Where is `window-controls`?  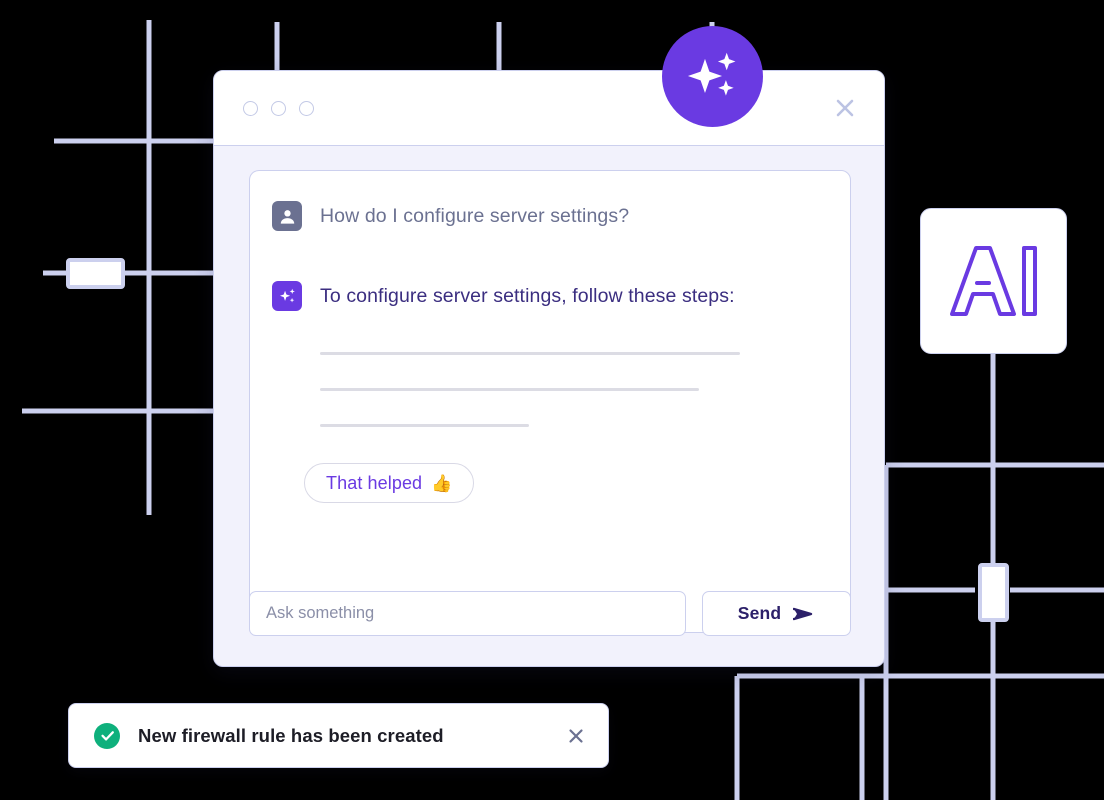
window-controls is located at coordinates (278, 108).